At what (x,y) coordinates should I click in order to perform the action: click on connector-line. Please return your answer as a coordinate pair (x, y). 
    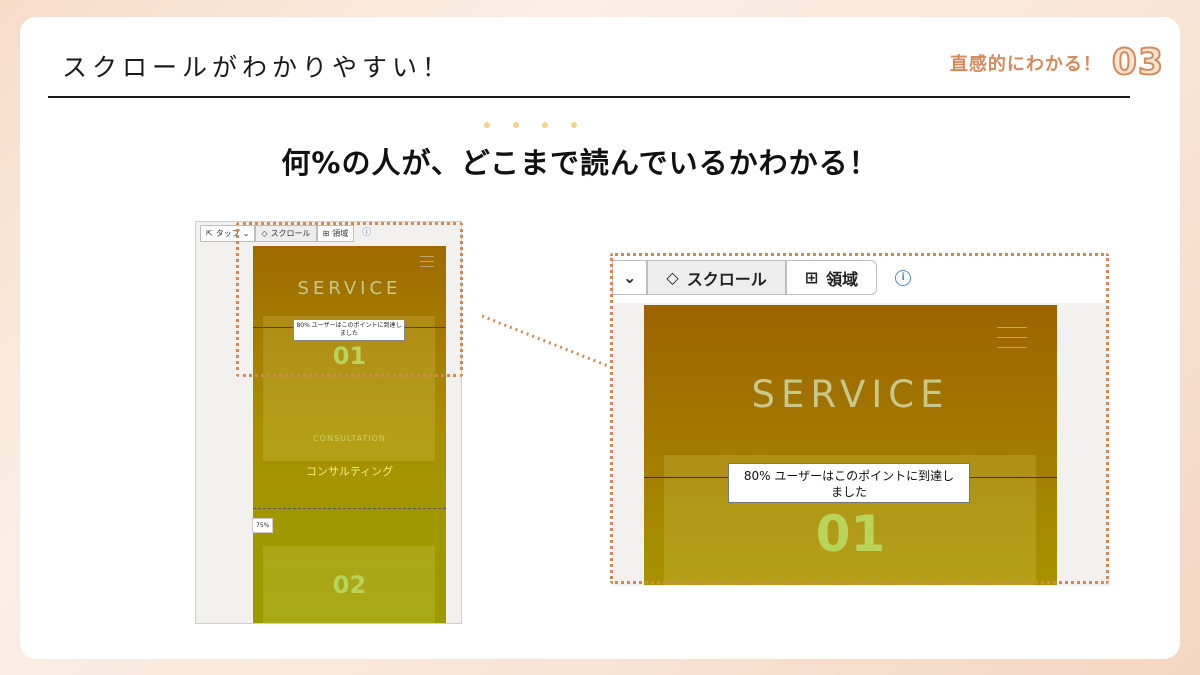
    Looking at the image, I should click on (545, 341).